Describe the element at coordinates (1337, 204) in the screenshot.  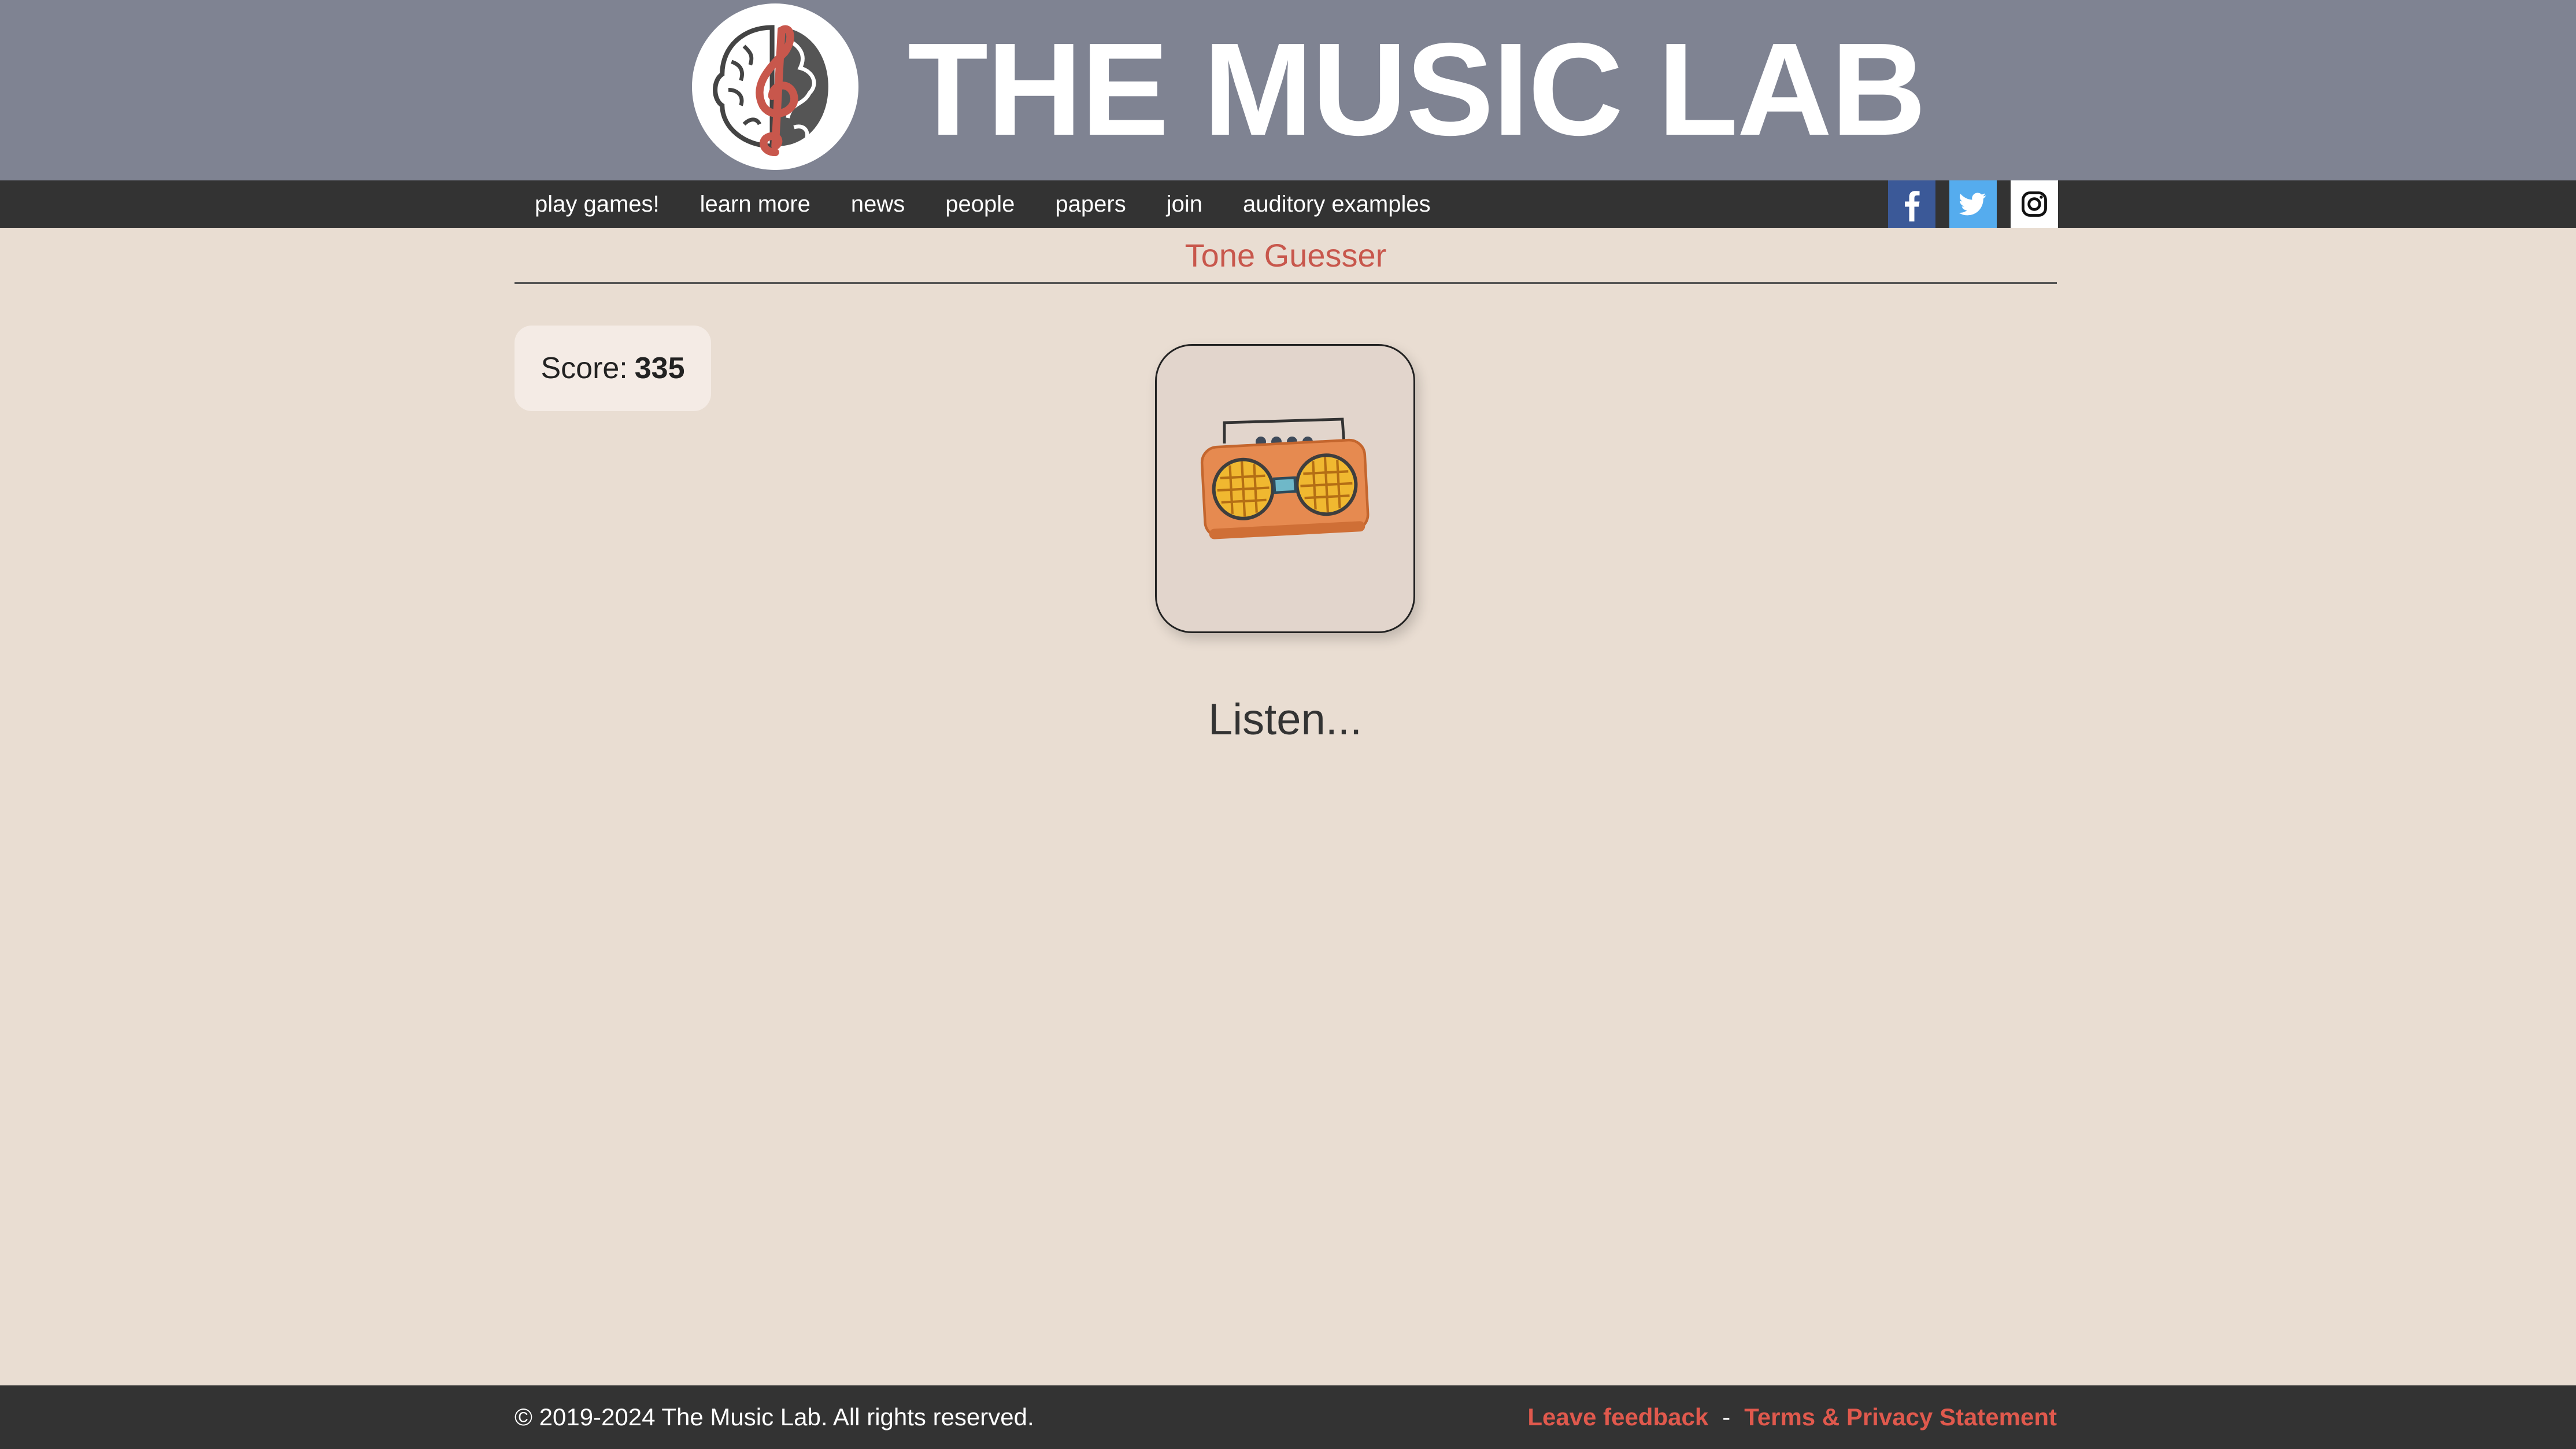
I see `nav-item-auditory-examples: auditory examples` at that location.